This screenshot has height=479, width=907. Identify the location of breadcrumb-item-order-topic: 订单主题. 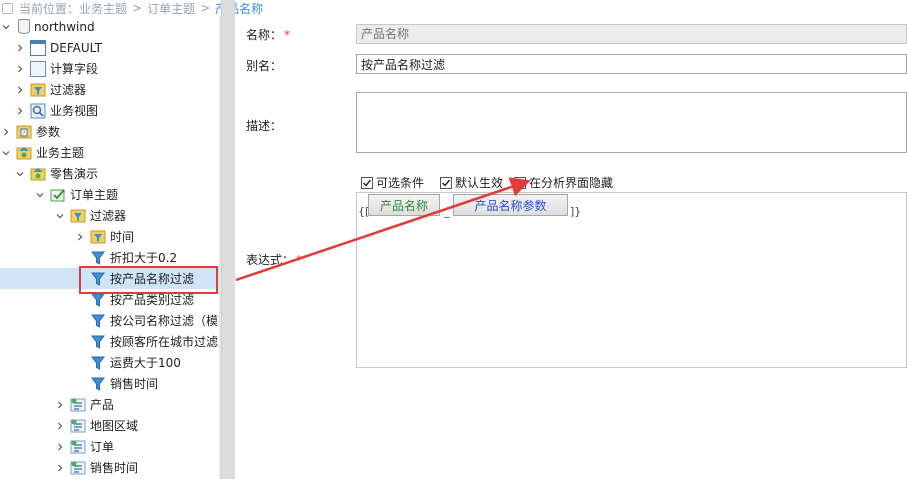
(171, 8).